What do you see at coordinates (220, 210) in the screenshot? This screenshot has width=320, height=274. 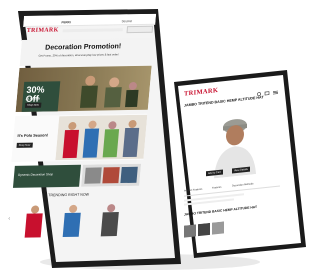 I see `bottom-product-title: JAMBO TRITEND BASIC HEMP ALTITUDE HAT` at bounding box center [220, 210].